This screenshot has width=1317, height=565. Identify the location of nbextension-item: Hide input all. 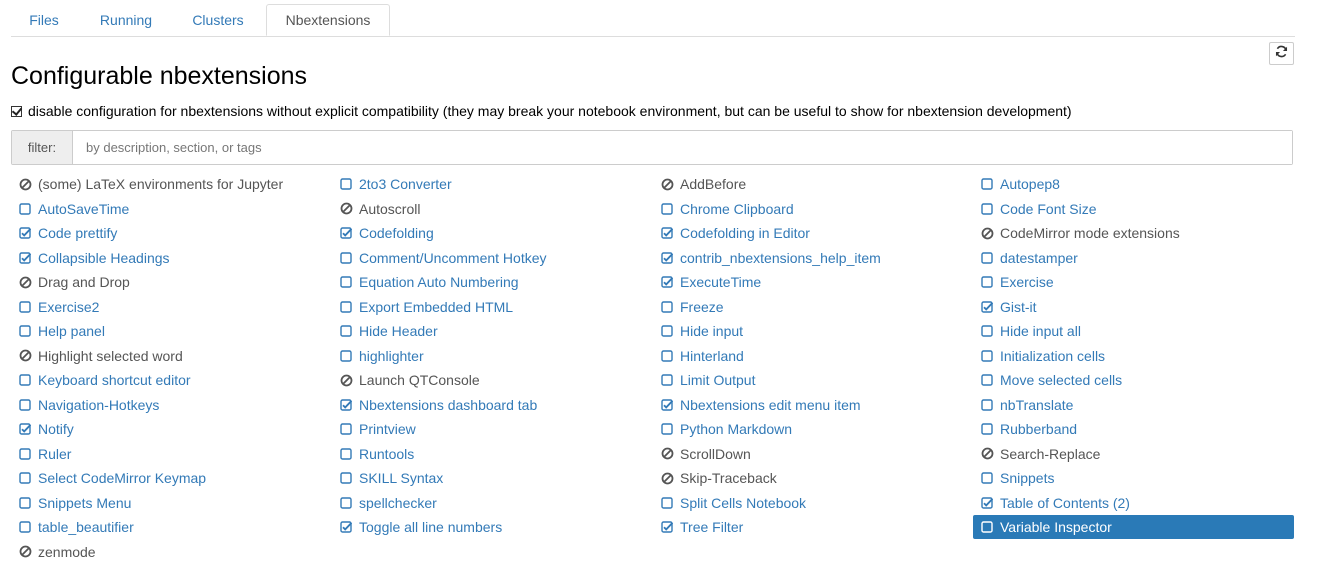
(1133, 331).